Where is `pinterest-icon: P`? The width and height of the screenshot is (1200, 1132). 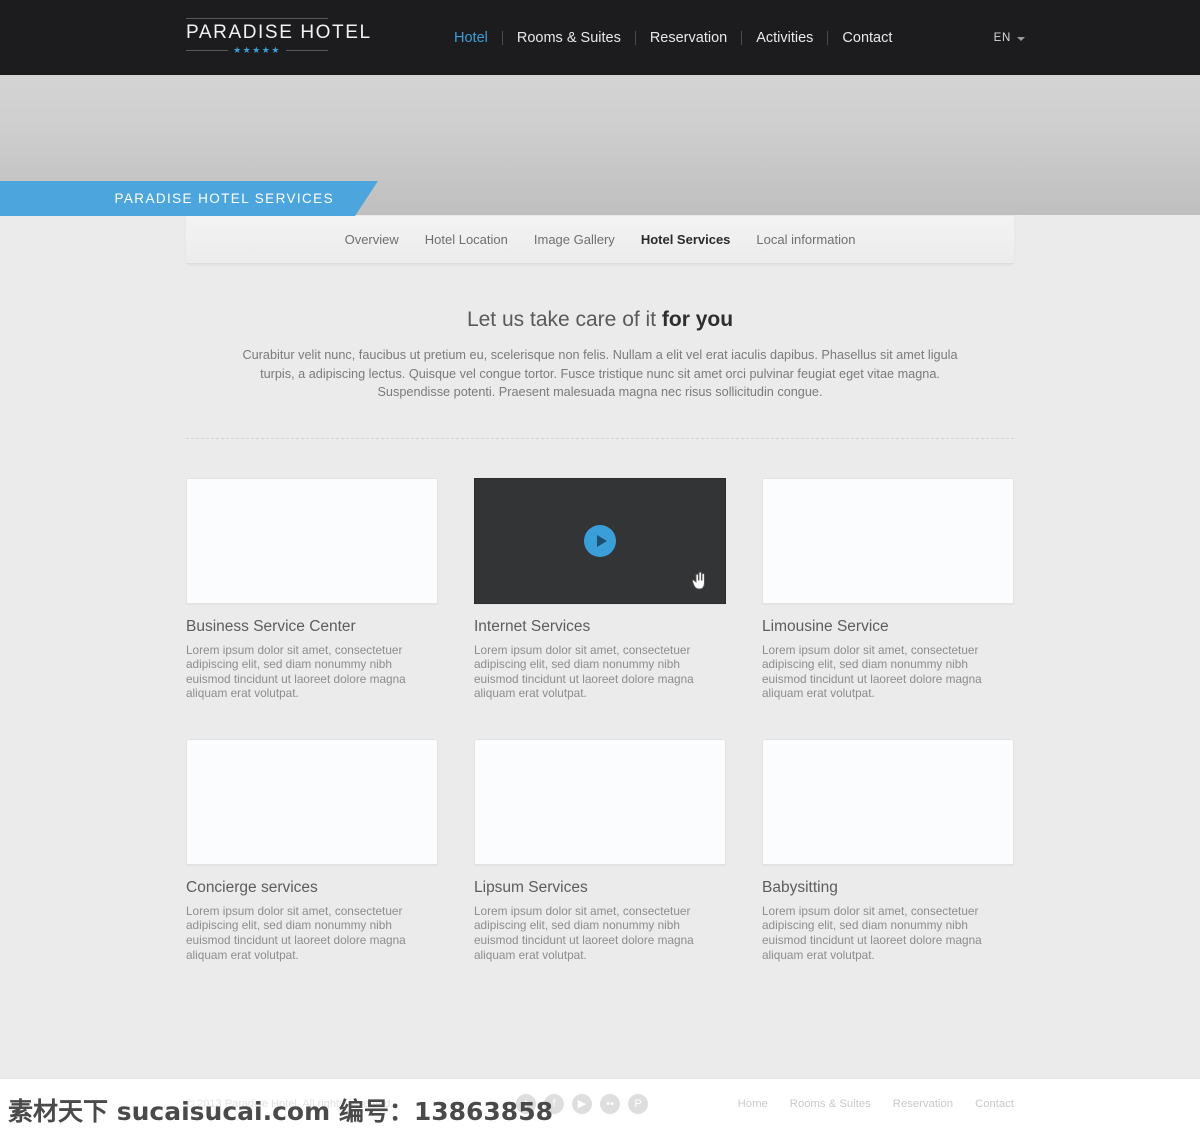
pinterest-icon: P is located at coordinates (638, 1104).